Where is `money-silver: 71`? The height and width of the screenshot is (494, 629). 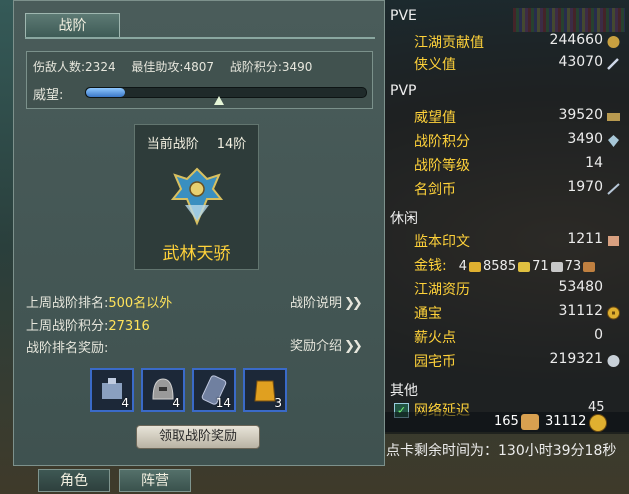
money-silver: 71 is located at coordinates (540, 266).